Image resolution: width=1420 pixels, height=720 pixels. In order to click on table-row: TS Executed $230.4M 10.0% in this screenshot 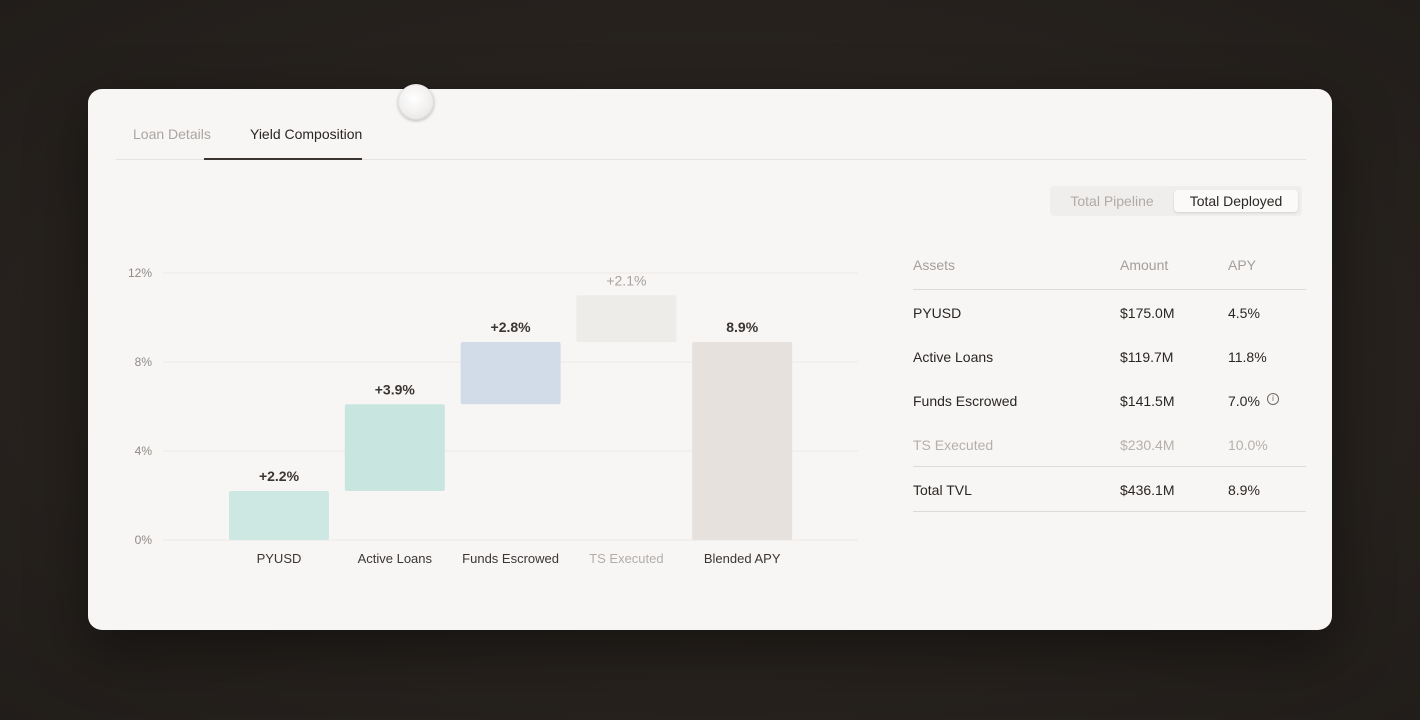, I will do `click(1109, 444)`.